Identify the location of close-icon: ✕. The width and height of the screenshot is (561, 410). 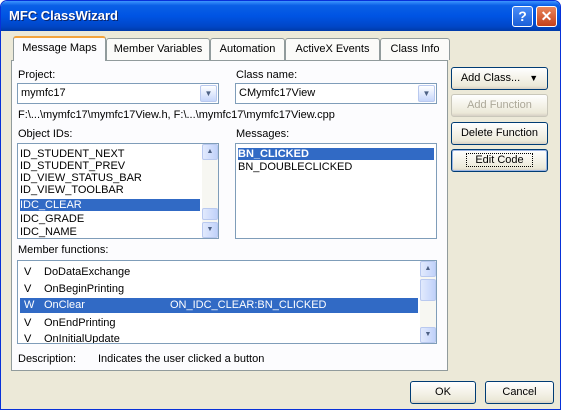
(546, 16).